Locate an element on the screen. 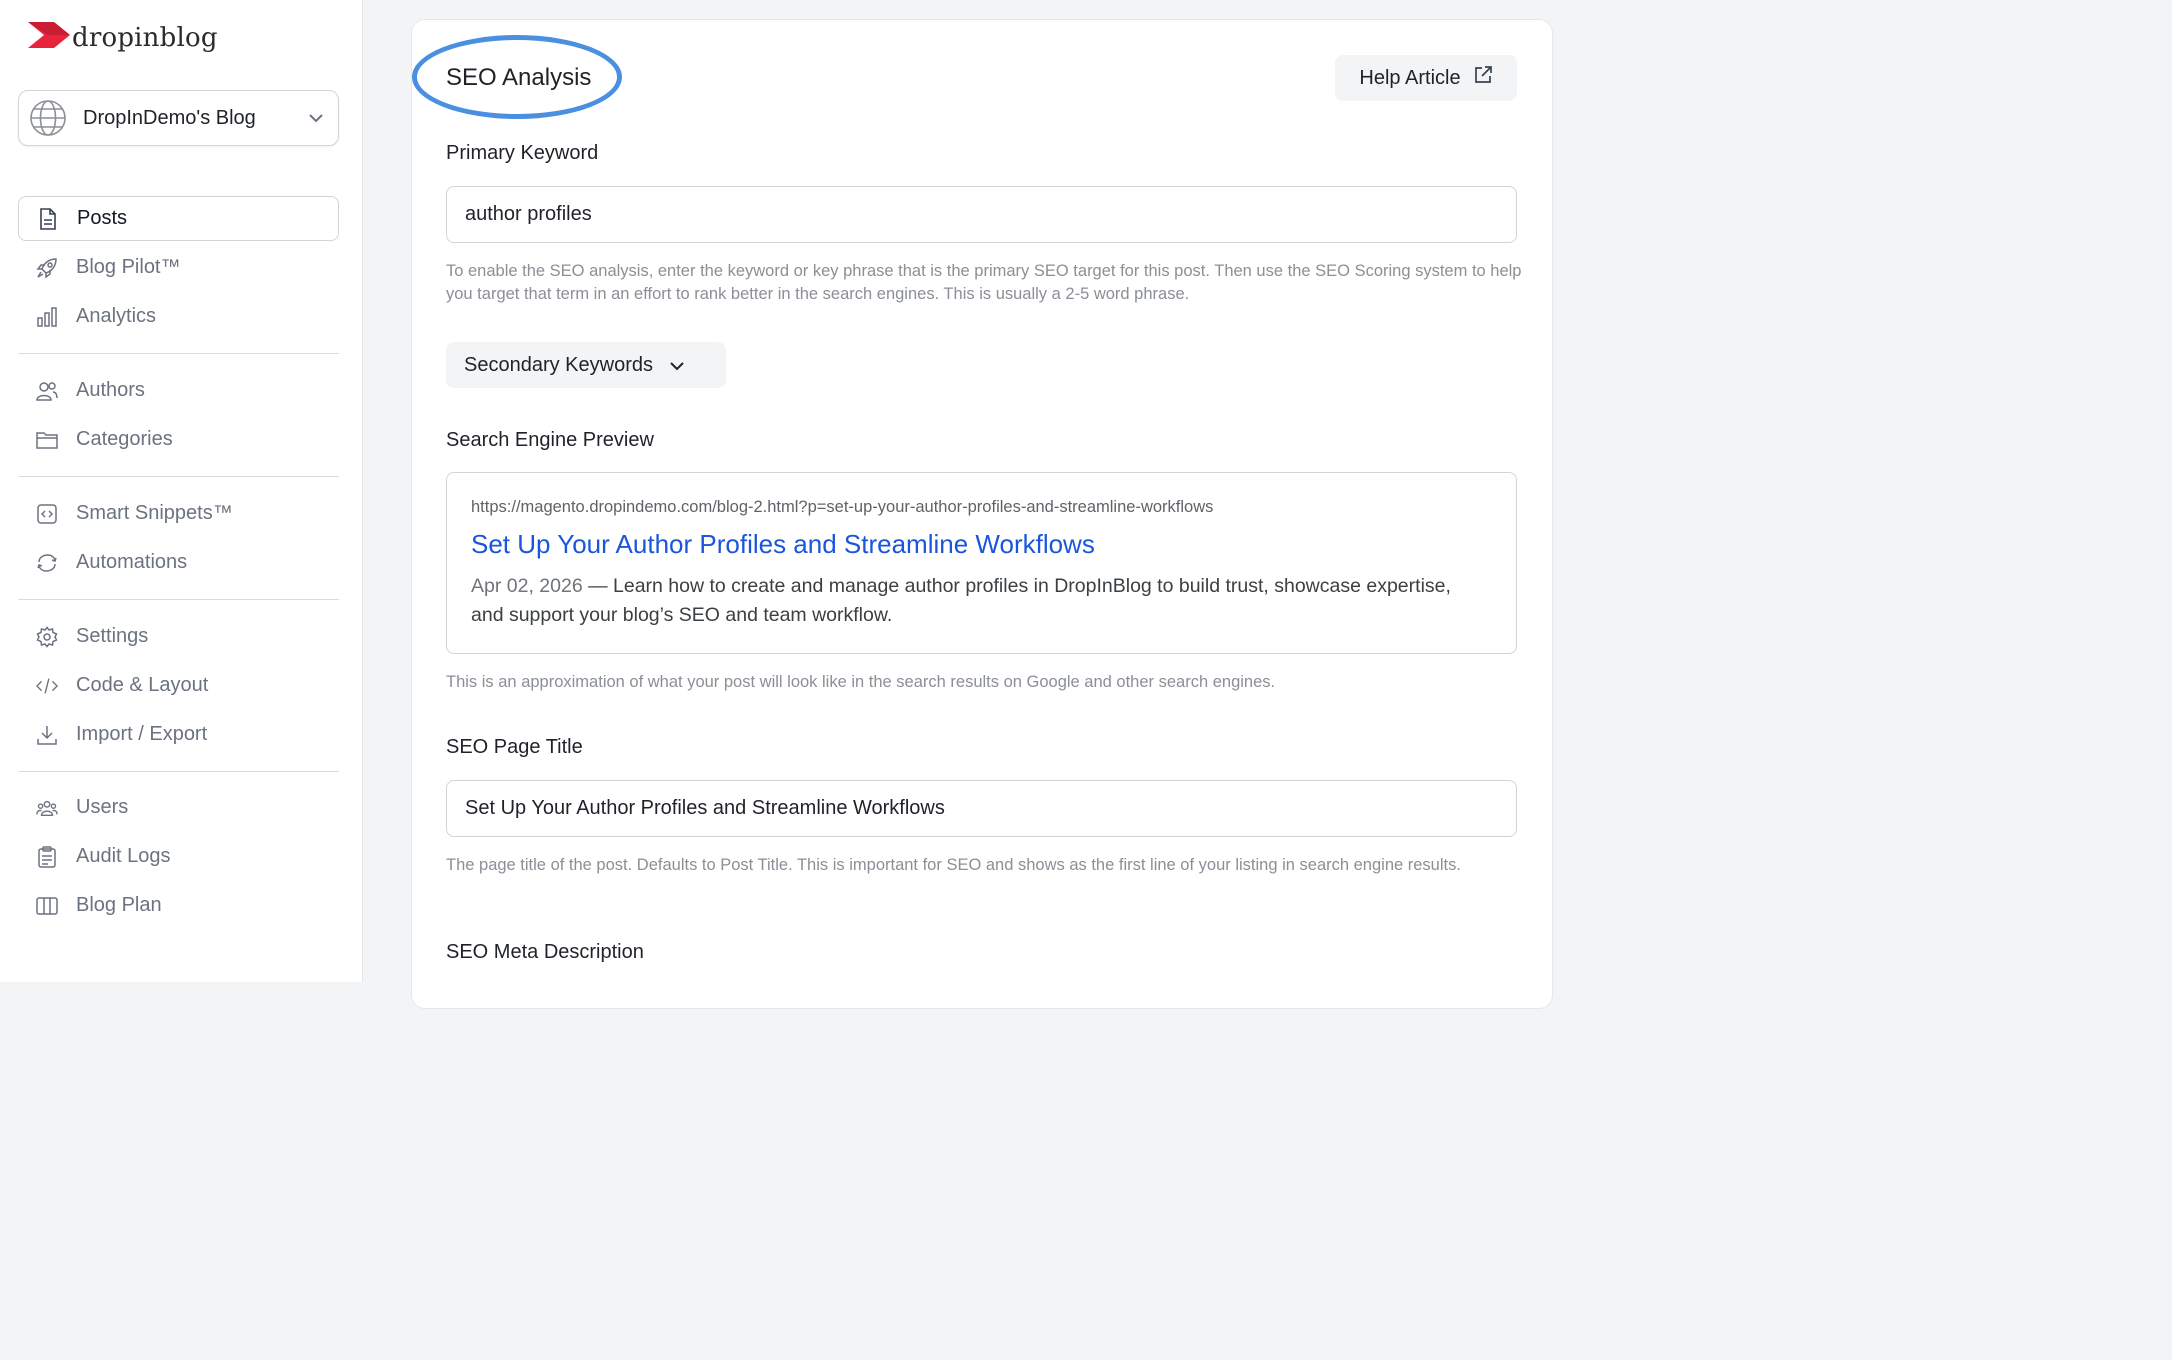 The width and height of the screenshot is (2172, 1360). sidebar-item-categories: Categories is located at coordinates (178, 439).